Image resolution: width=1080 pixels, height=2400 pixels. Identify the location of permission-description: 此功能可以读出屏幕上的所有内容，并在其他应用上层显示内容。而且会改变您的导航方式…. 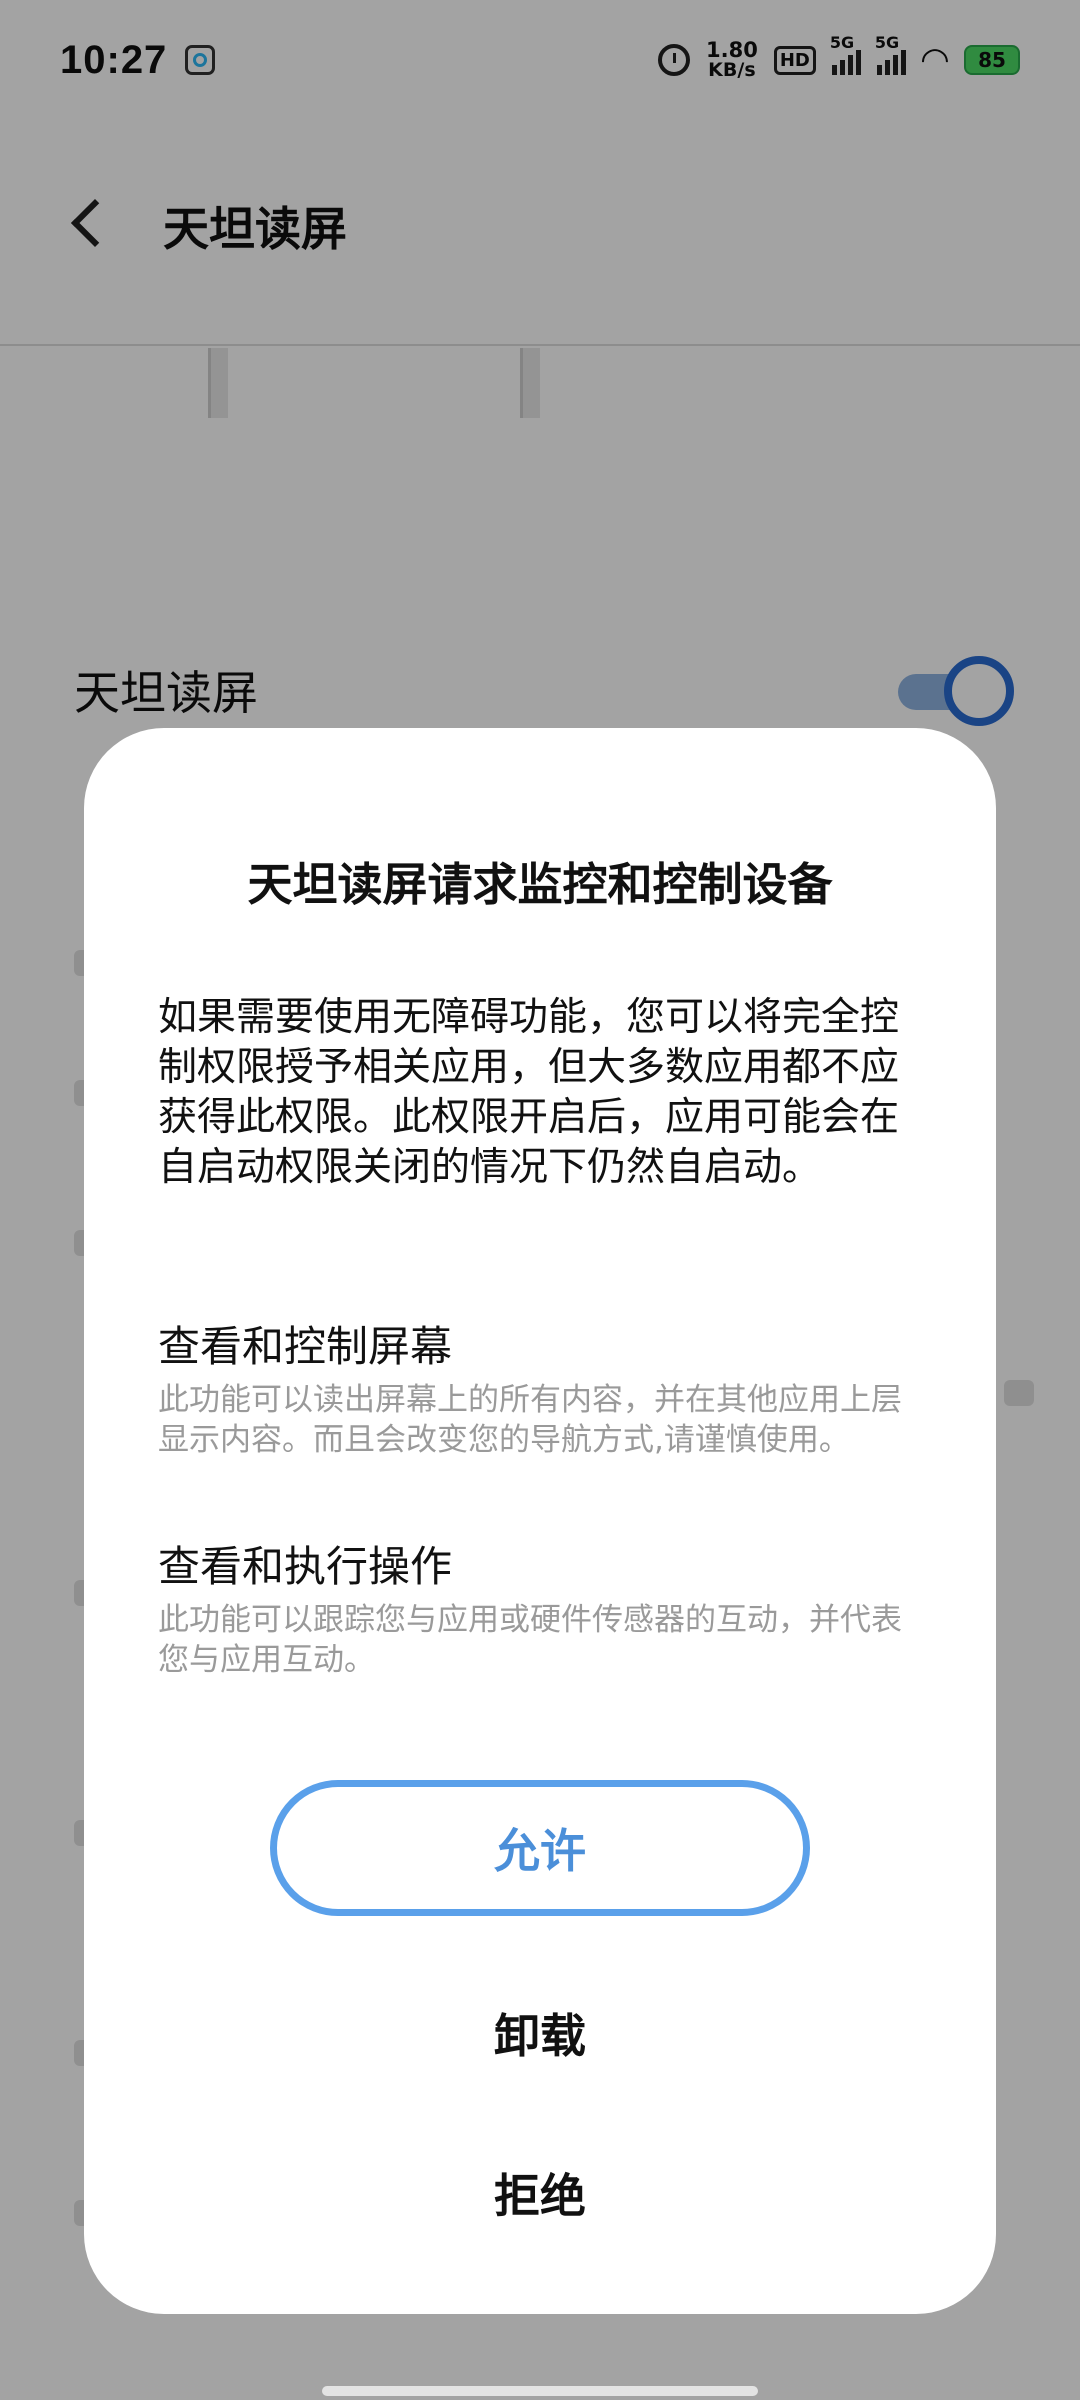
(530, 1420).